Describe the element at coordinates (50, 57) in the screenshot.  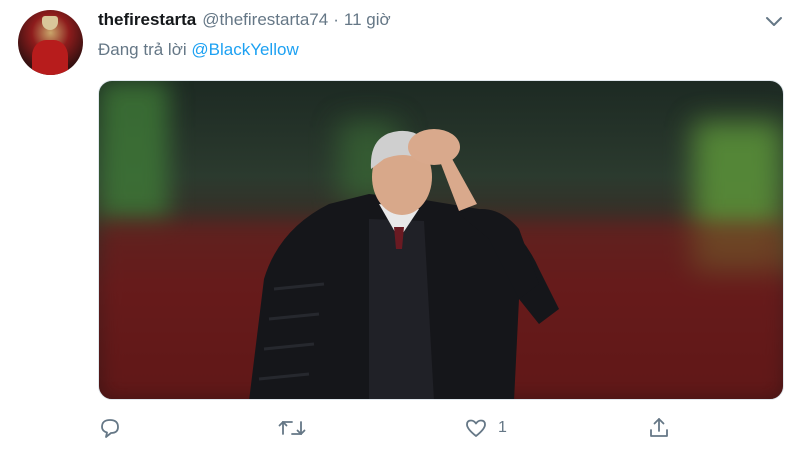
I see `avatar-figure` at that location.